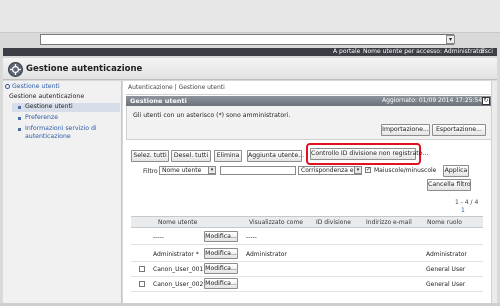  What do you see at coordinates (494, 192) in the screenshot?
I see `vertical-scrollbar` at bounding box center [494, 192].